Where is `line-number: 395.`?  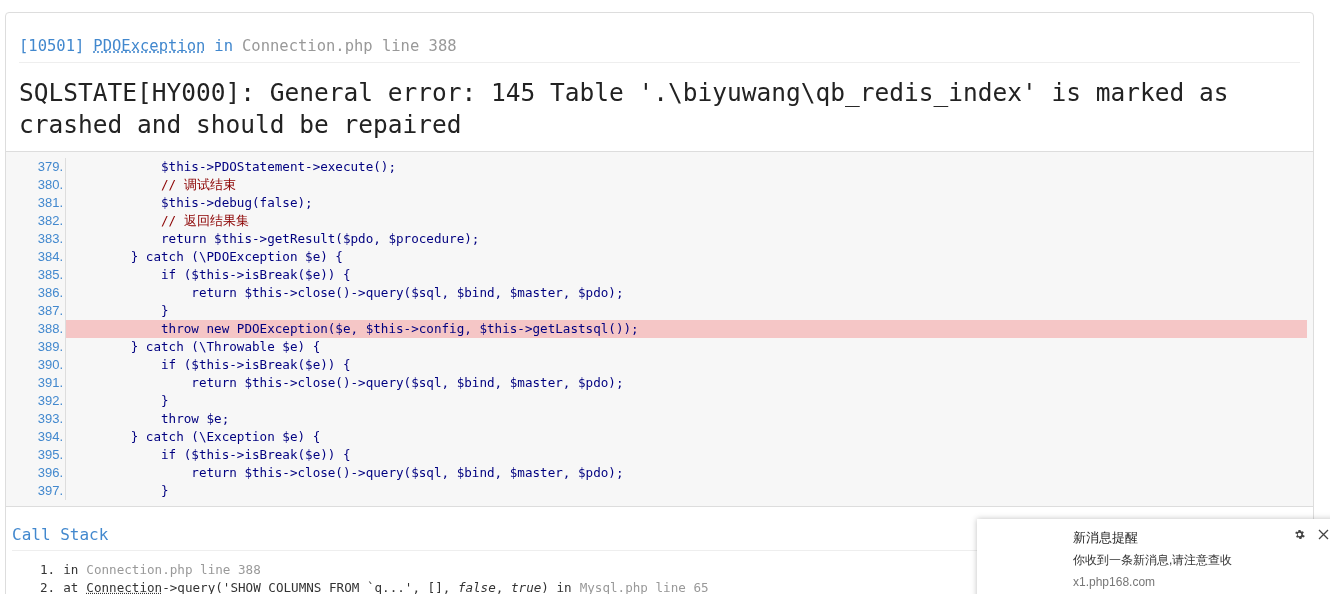
line-number: 395. is located at coordinates (36, 455).